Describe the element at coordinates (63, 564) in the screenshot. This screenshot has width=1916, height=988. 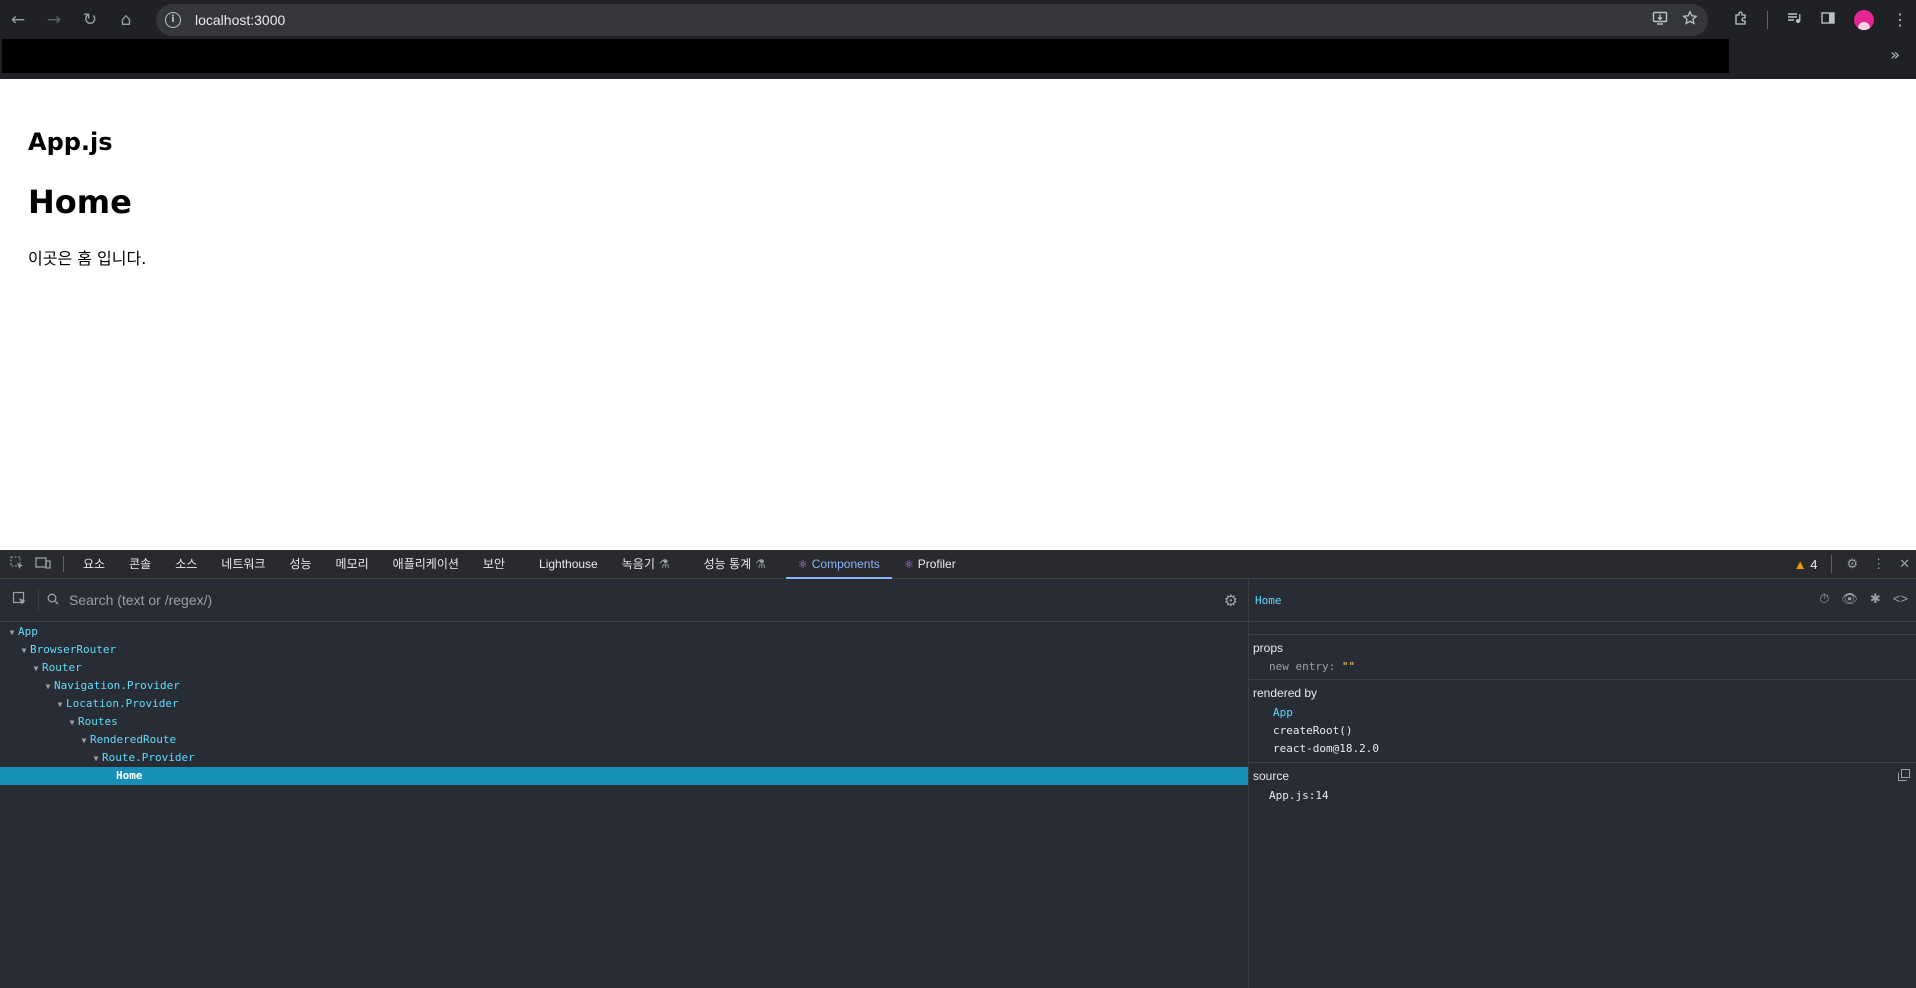
I see `tab-divider` at that location.